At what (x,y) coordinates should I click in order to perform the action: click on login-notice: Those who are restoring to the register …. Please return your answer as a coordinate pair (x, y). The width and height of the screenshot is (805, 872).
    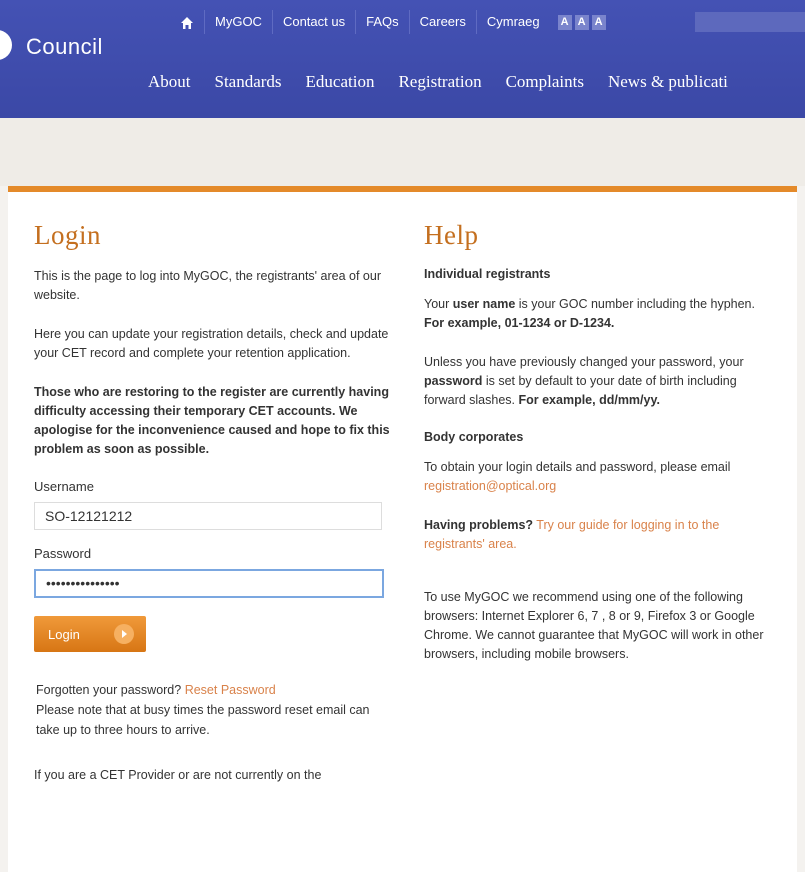
    Looking at the image, I should click on (212, 420).